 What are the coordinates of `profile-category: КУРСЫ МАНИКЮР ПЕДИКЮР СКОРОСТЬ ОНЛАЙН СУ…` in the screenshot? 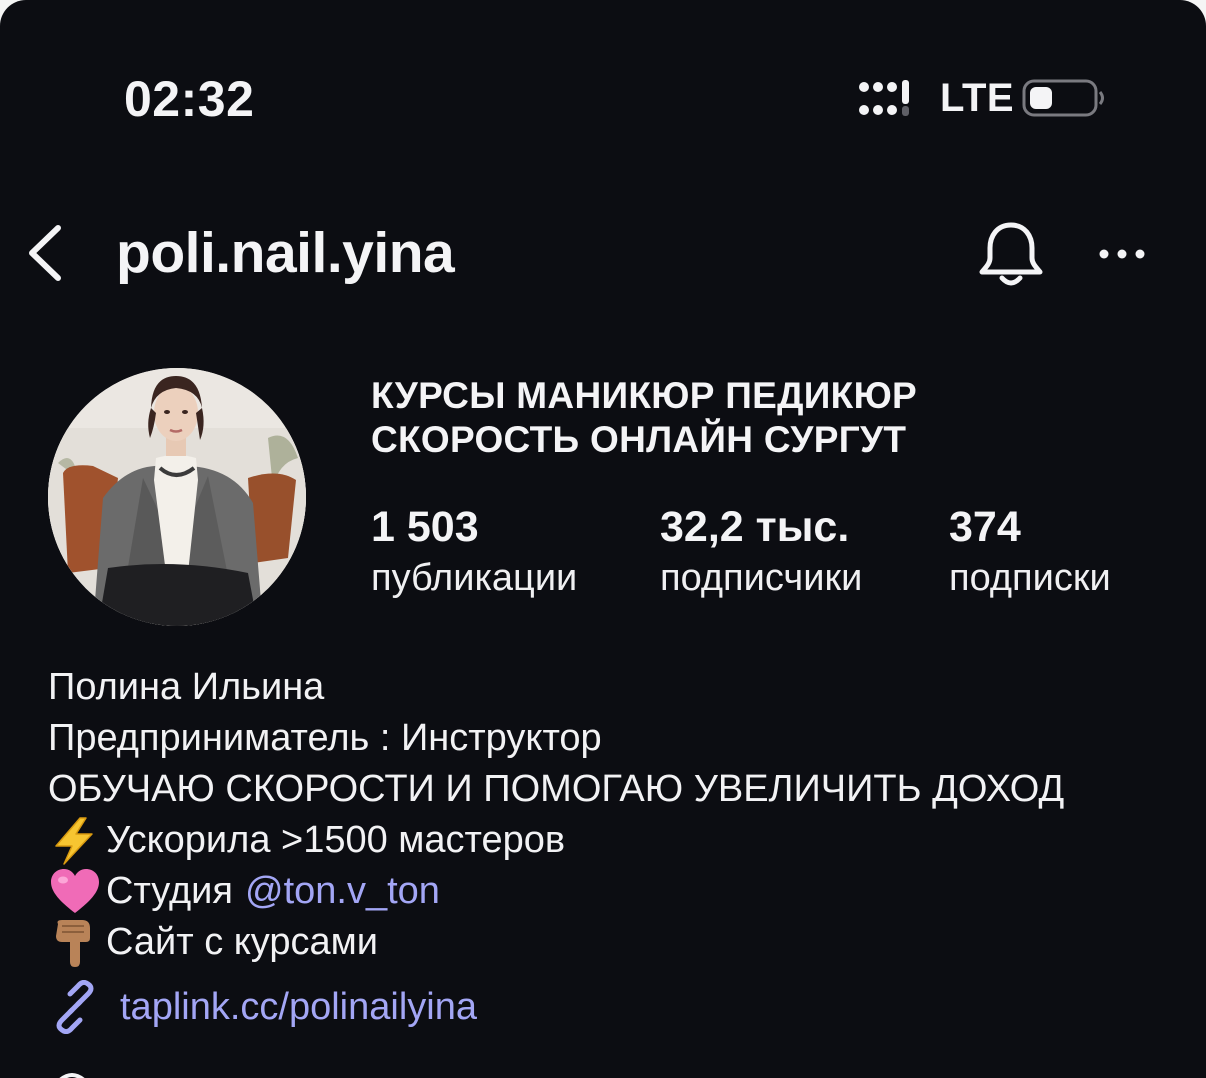 It's located at (644, 418).